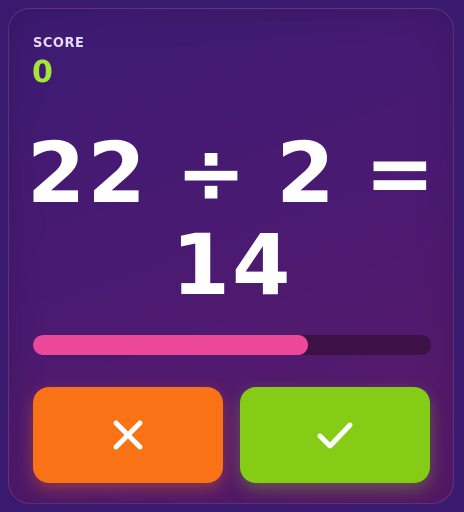 The width and height of the screenshot is (464, 512). I want to click on correct-answer-button, so click(335, 435).